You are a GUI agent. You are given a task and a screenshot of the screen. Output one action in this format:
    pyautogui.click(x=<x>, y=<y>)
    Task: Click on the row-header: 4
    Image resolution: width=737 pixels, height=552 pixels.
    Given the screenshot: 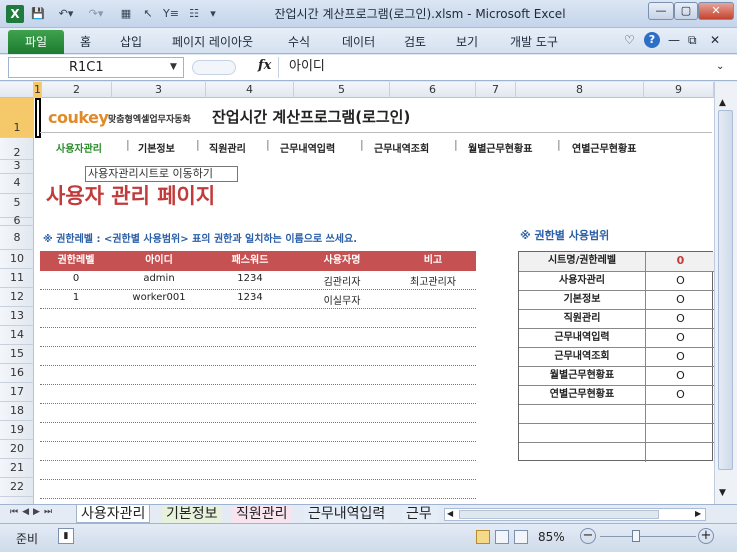 What is the action you would take?
    pyautogui.click(x=17, y=184)
    